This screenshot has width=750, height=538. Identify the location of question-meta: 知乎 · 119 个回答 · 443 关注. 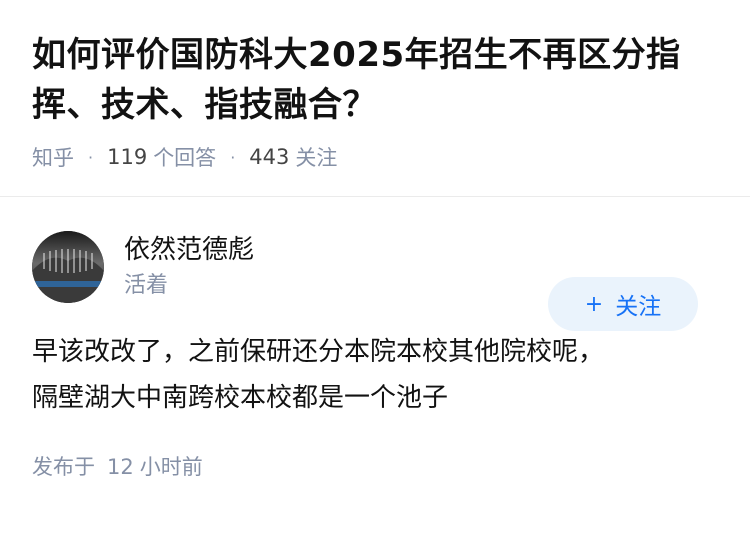
(375, 157).